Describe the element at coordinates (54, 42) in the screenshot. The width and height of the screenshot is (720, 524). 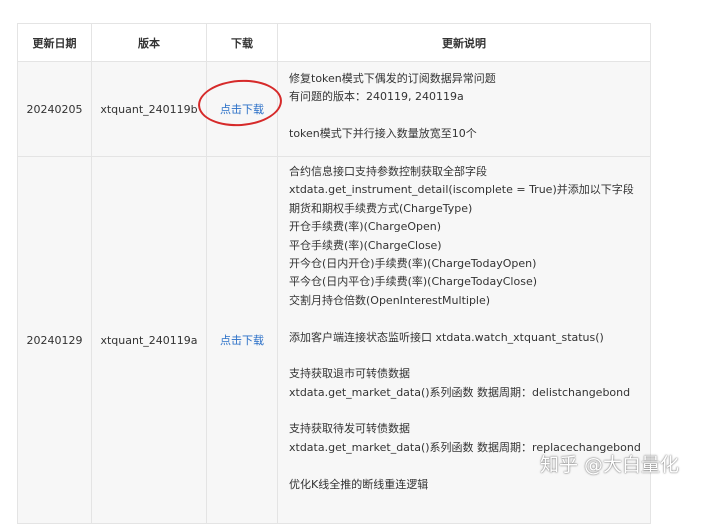
I see `header-date: 更新日期` at that location.